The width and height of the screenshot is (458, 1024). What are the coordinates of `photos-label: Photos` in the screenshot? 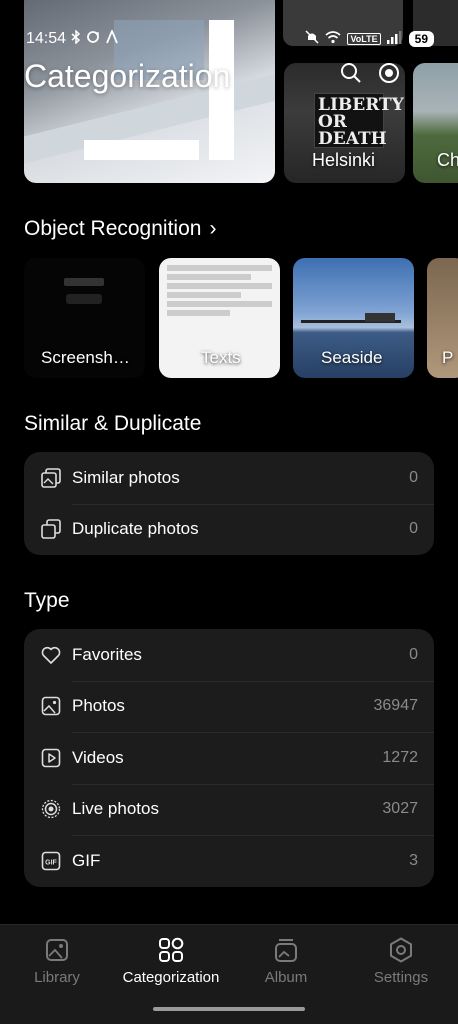 It's located at (98, 706).